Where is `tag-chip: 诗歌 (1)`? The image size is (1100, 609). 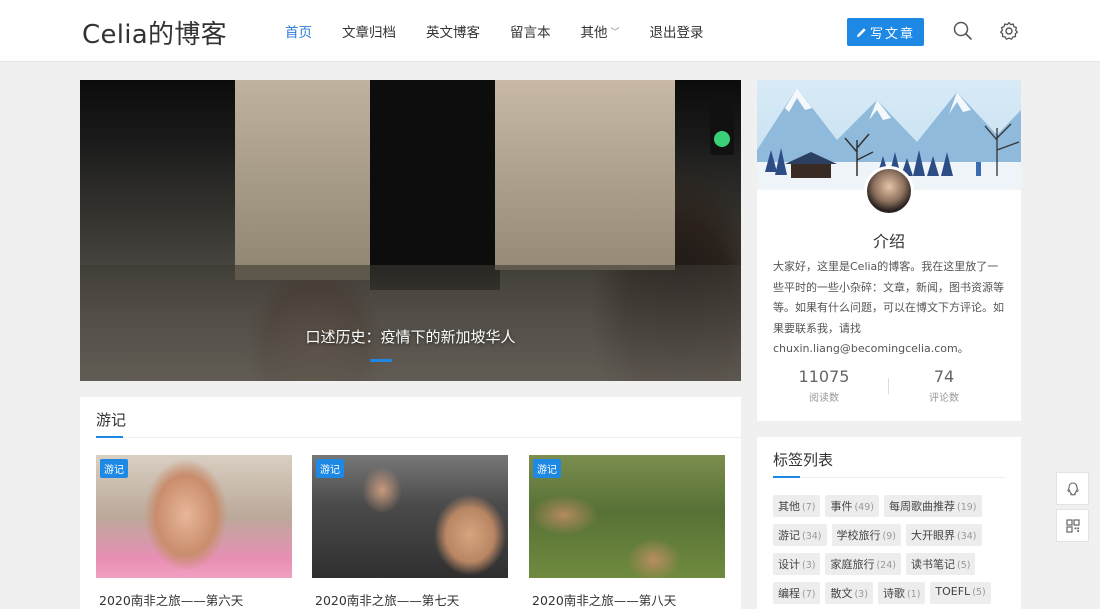 tag-chip: 诗歌 (1) is located at coordinates (901, 593).